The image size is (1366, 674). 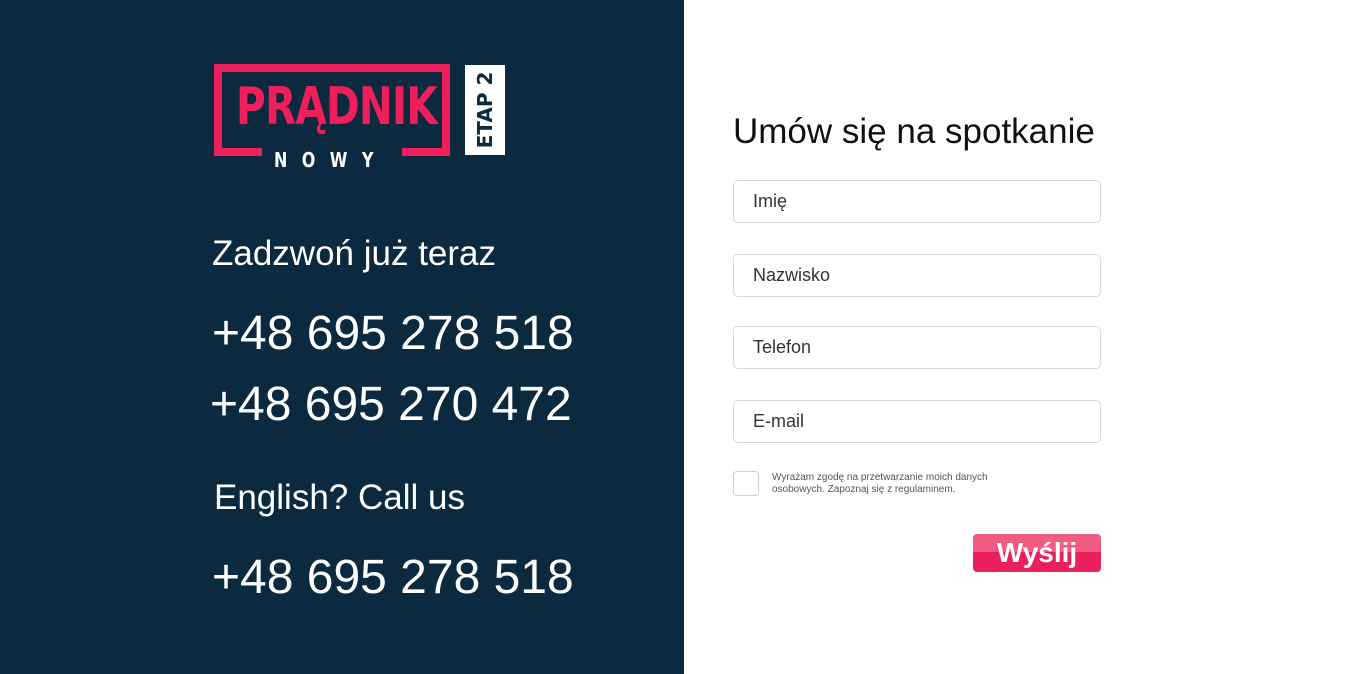 What do you see at coordinates (1037, 553) in the screenshot?
I see `submit-button: Wyślij` at bounding box center [1037, 553].